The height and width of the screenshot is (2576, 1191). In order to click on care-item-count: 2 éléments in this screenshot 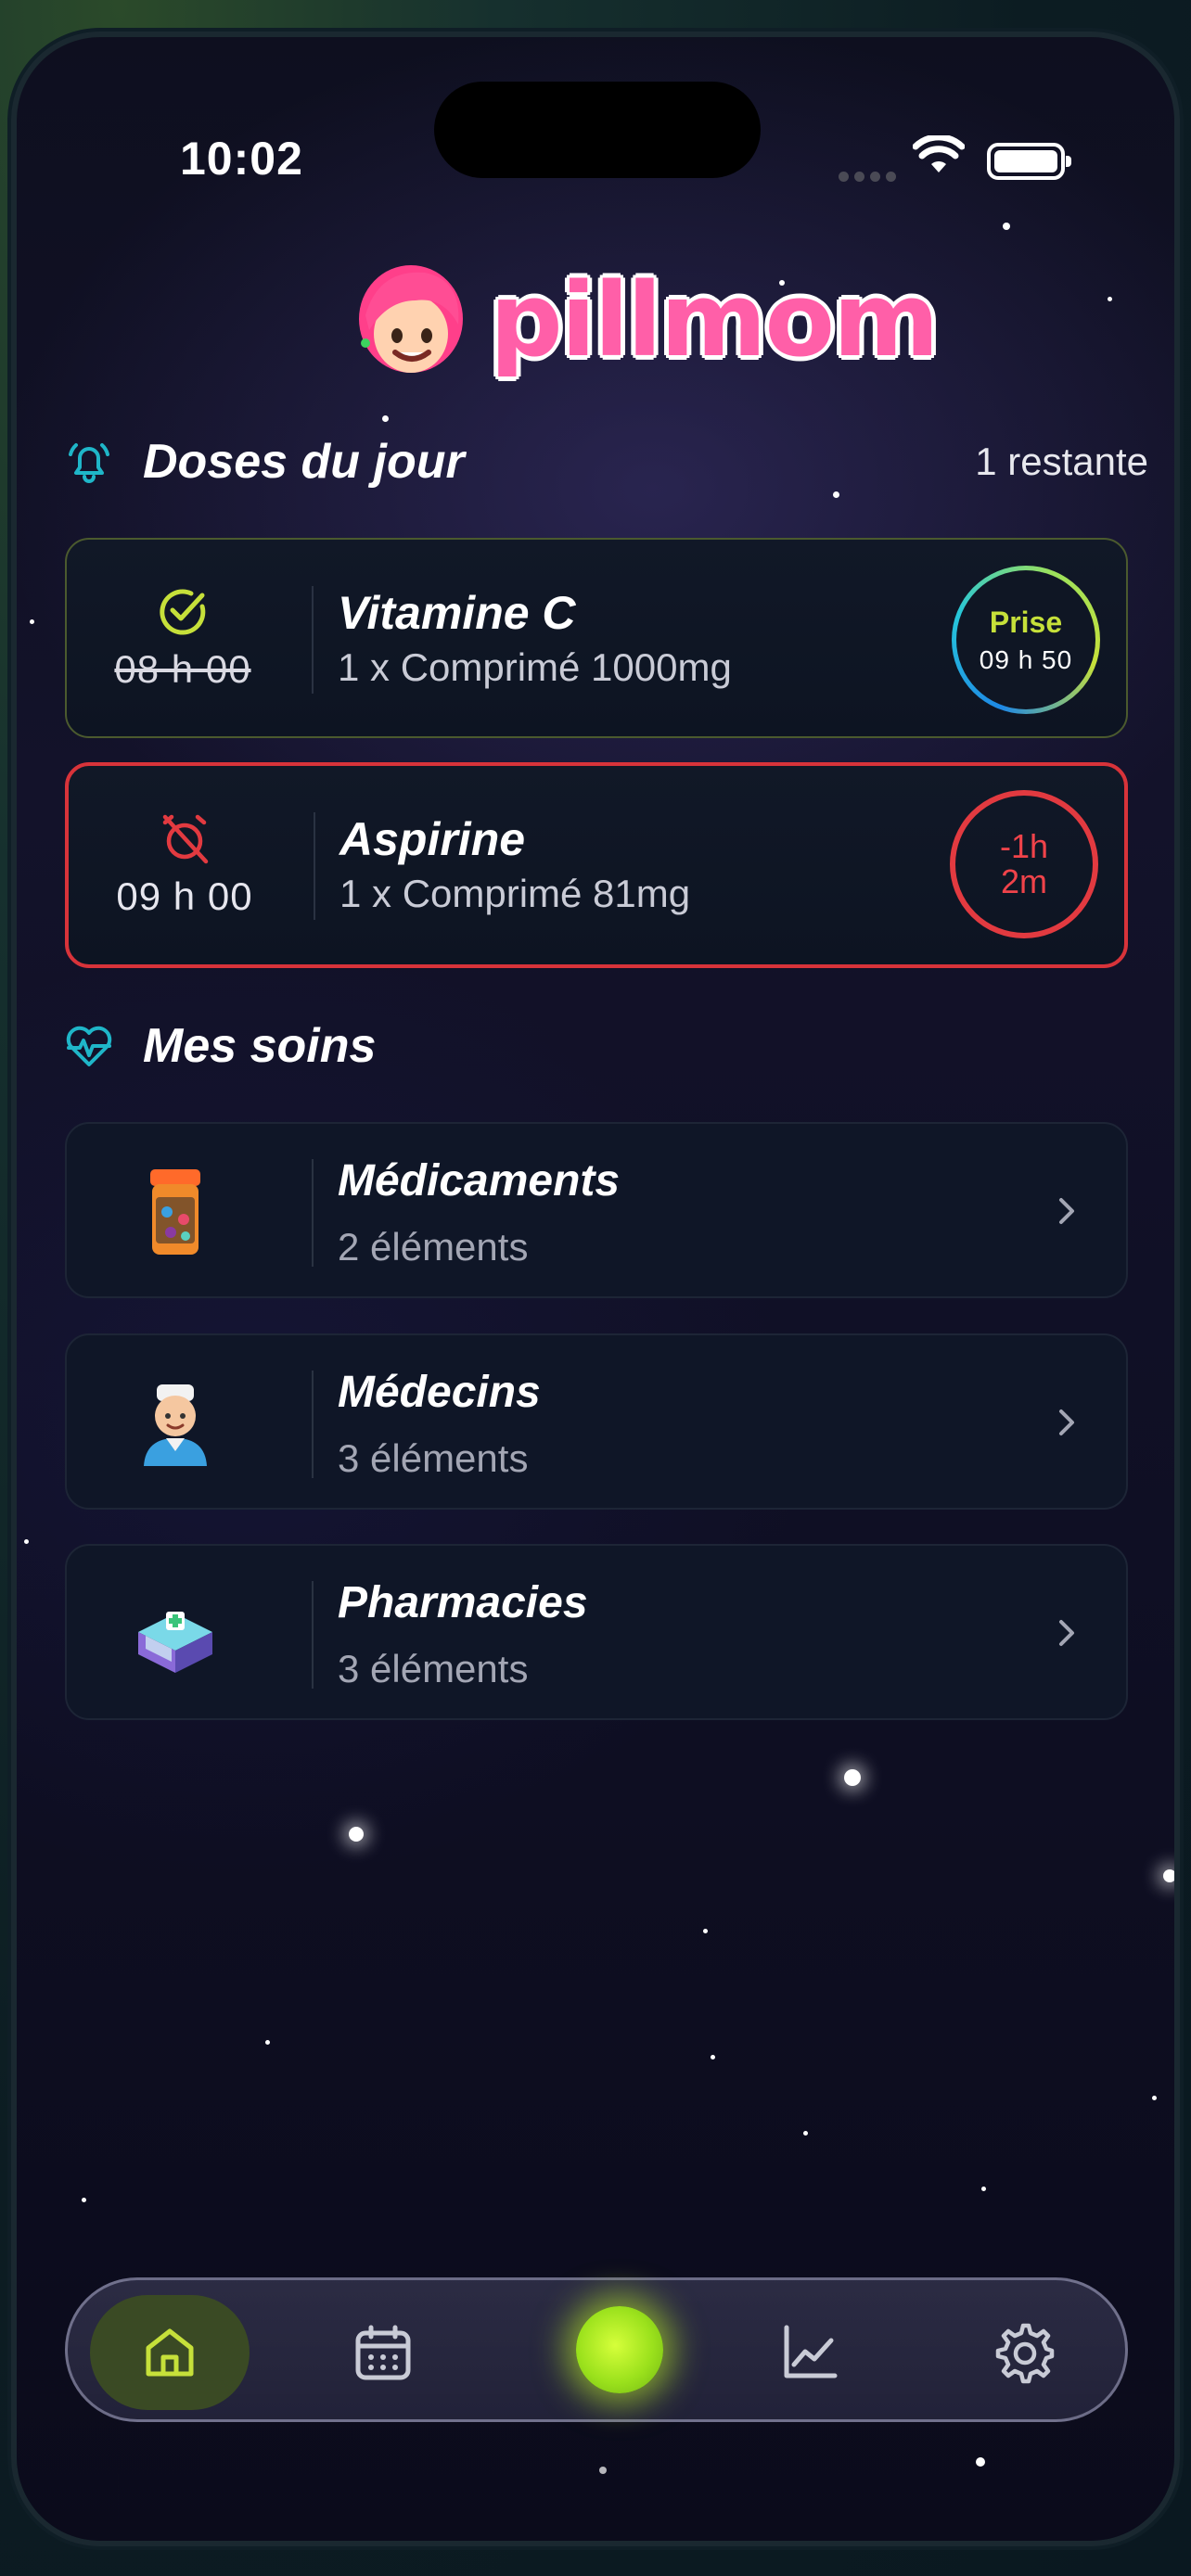, I will do `click(433, 1247)`.